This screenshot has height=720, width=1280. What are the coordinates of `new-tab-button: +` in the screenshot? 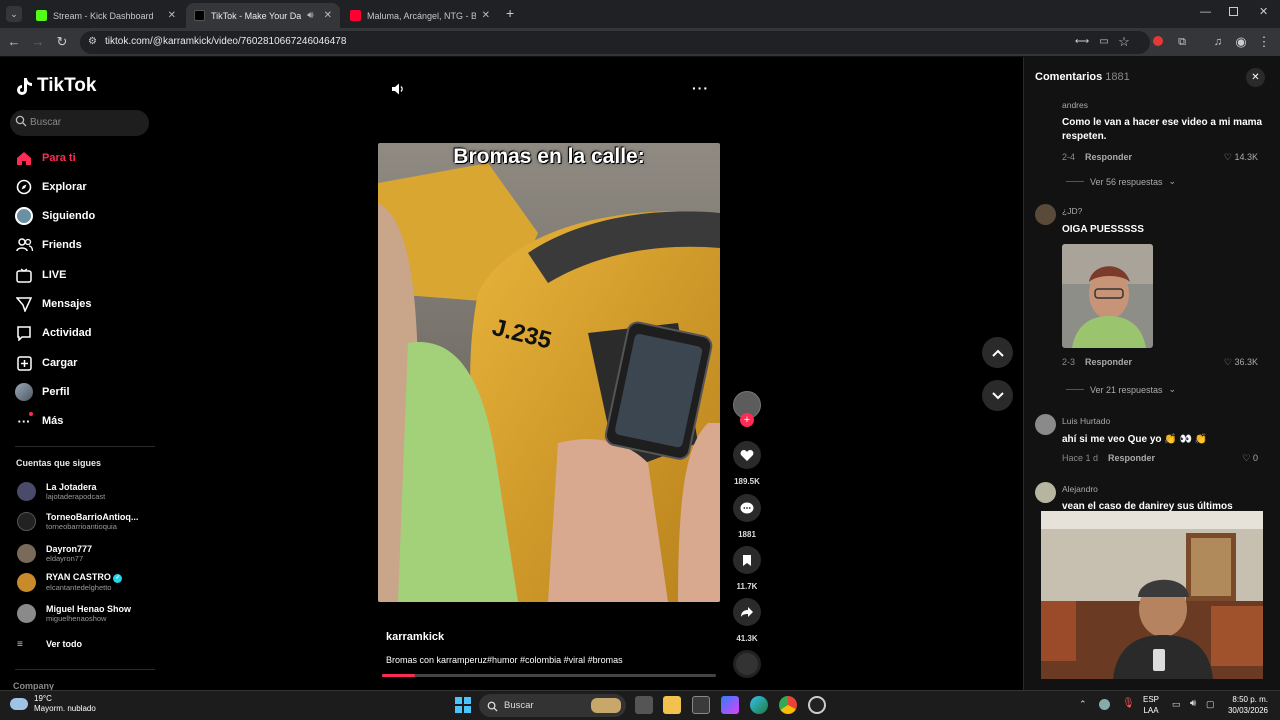 It's located at (510, 13).